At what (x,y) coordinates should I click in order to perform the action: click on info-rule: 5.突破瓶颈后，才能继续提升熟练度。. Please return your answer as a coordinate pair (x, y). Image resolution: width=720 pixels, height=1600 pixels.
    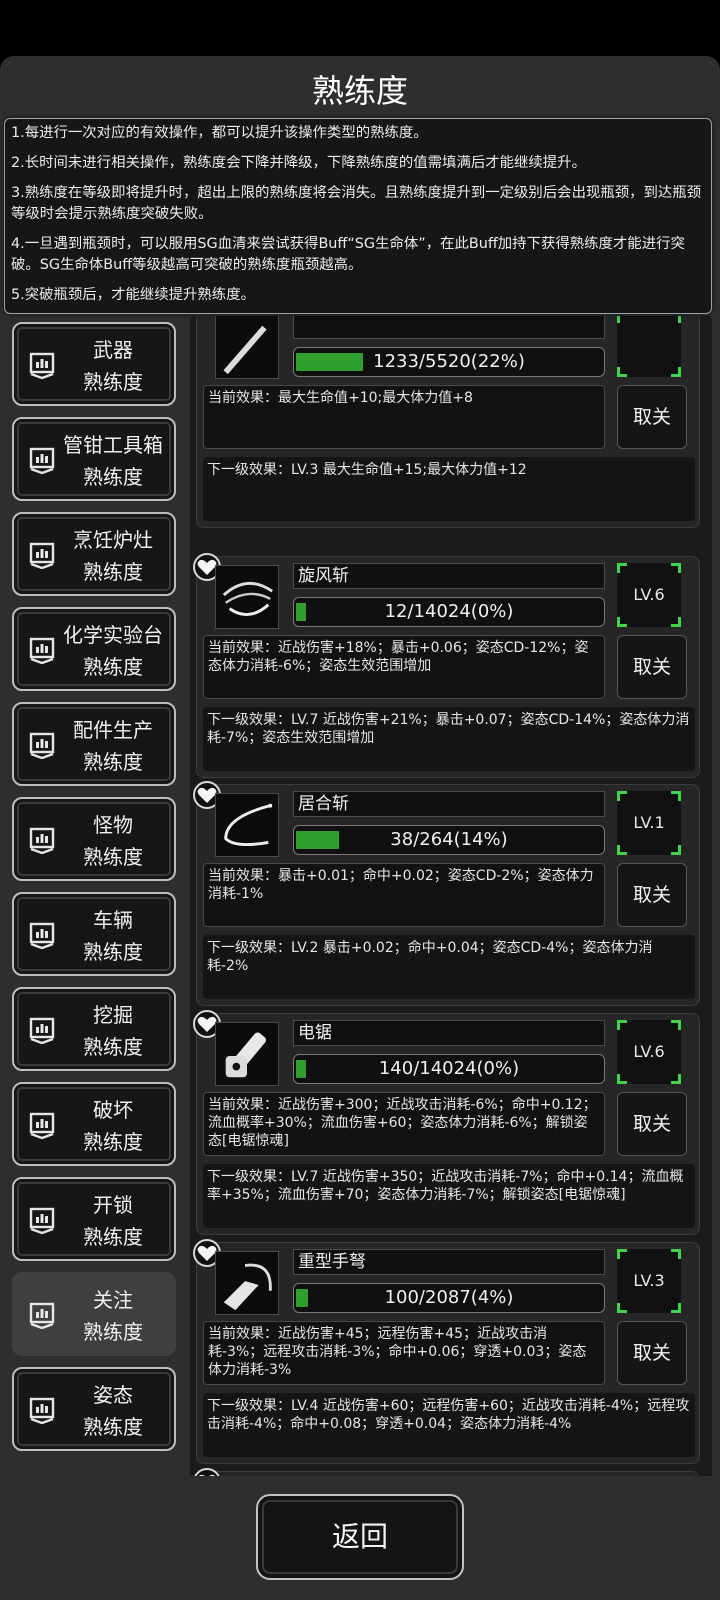
    Looking at the image, I should click on (133, 295).